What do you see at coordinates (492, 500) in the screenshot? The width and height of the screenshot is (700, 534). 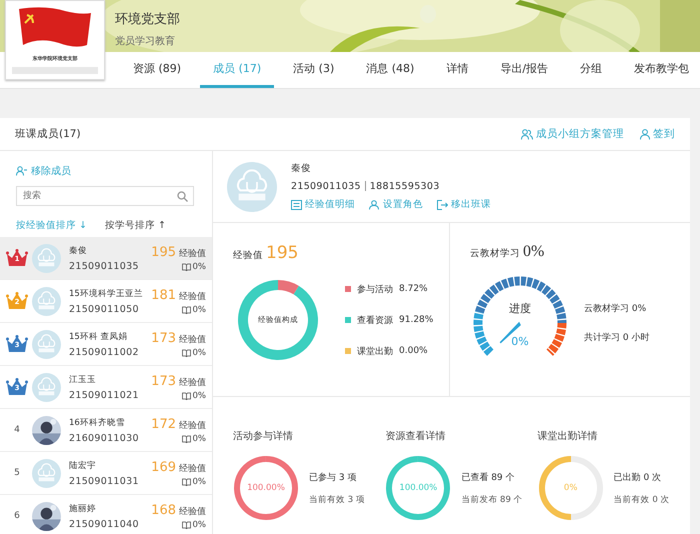 I see `detail-count: 当前发布 89 个` at bounding box center [492, 500].